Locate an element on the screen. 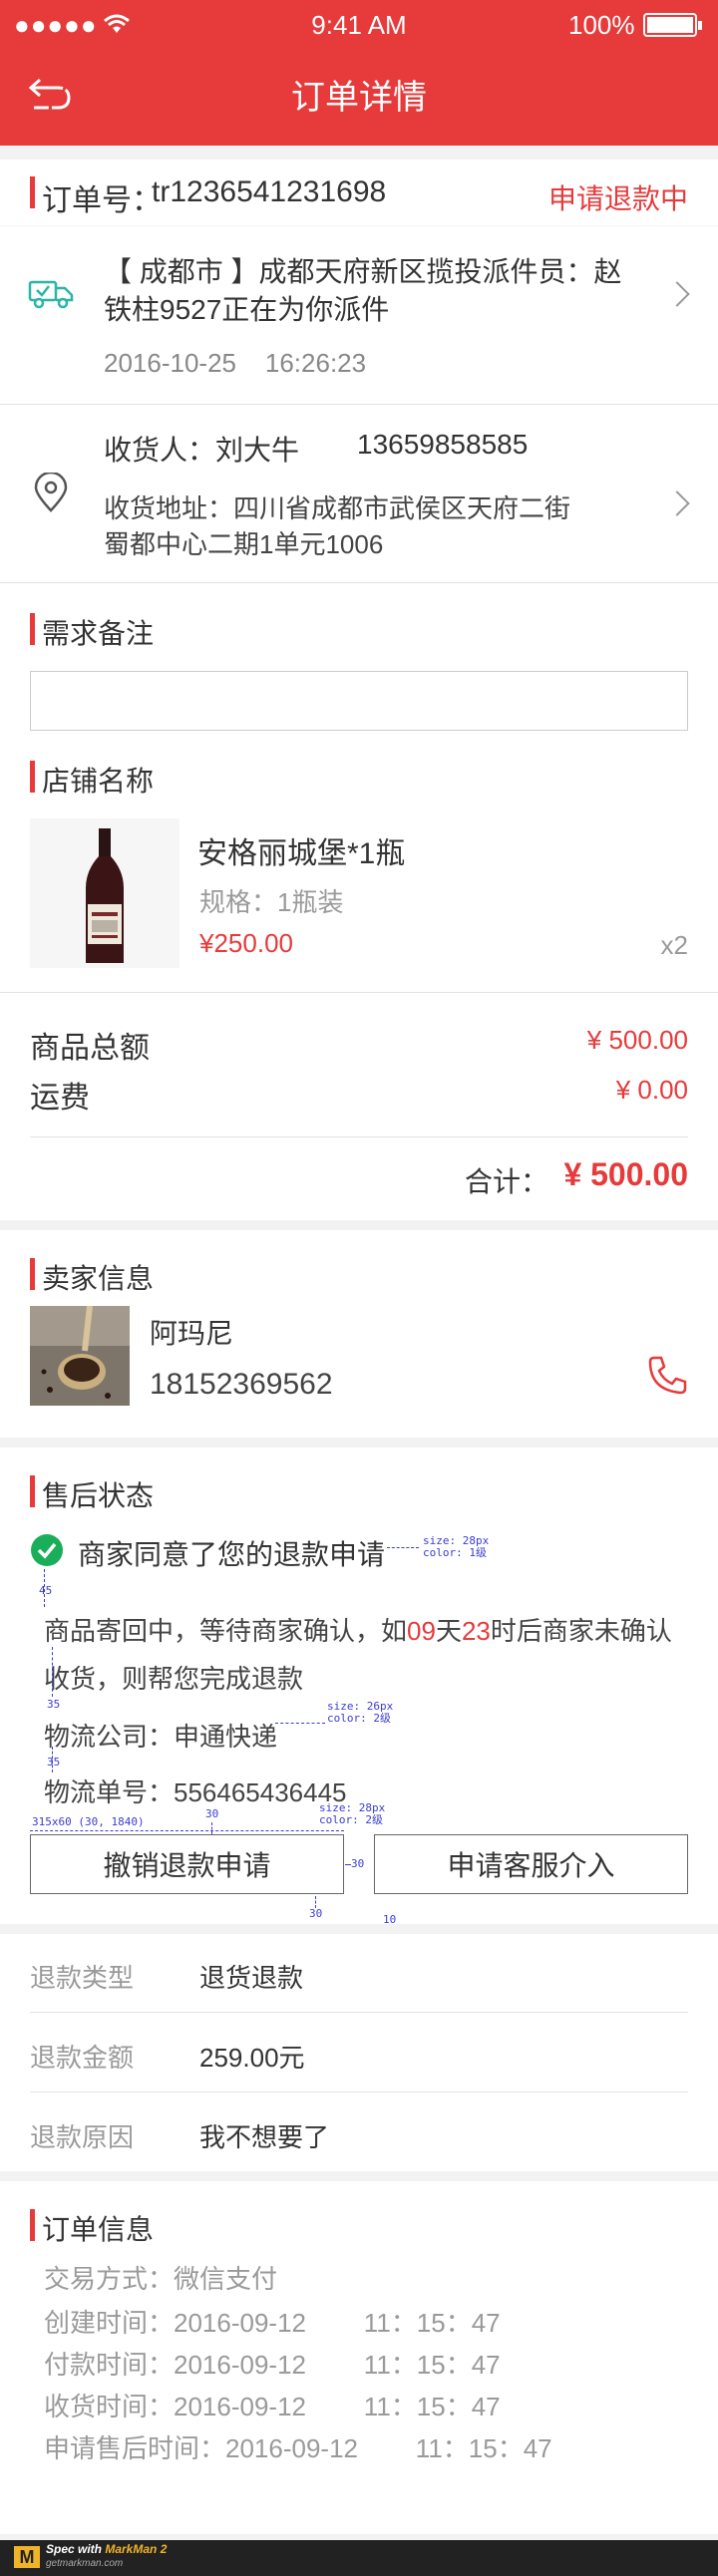  product-quantity: x2 is located at coordinates (674, 945).